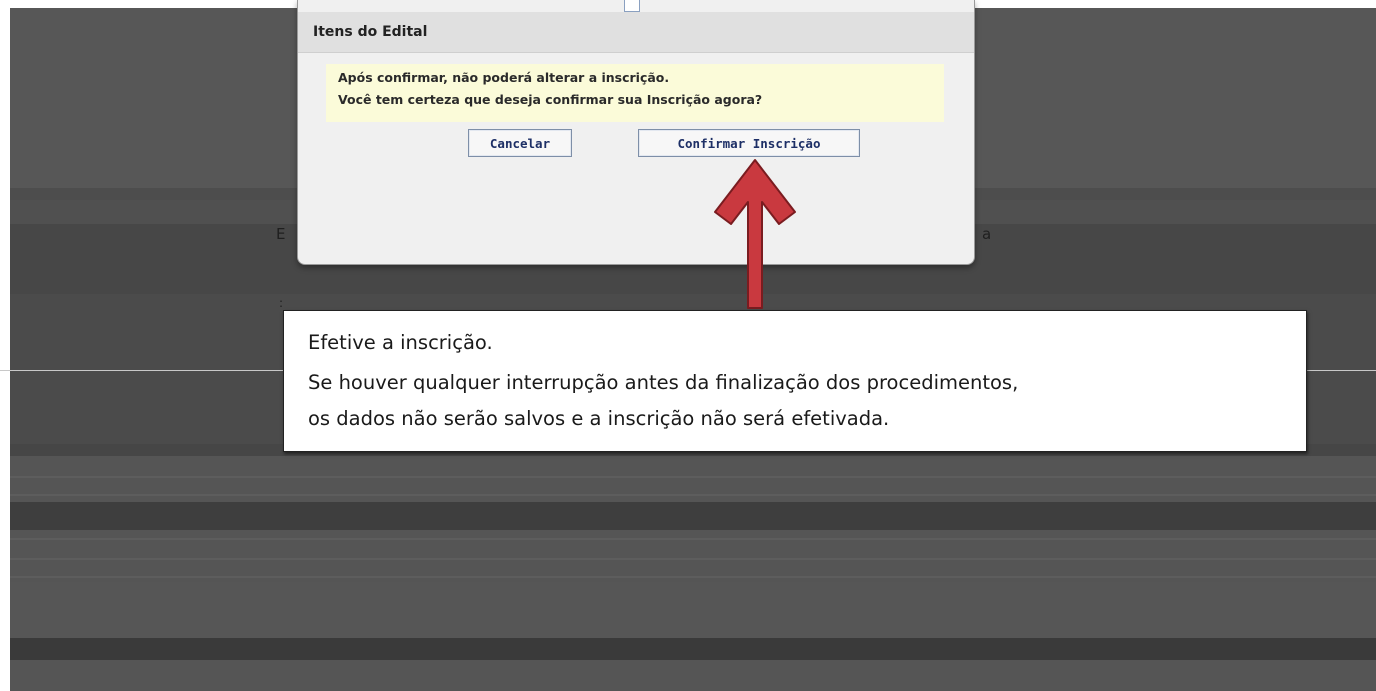  Describe the element at coordinates (636, 32) in the screenshot. I see `dialog-header: Itens do Edital` at that location.